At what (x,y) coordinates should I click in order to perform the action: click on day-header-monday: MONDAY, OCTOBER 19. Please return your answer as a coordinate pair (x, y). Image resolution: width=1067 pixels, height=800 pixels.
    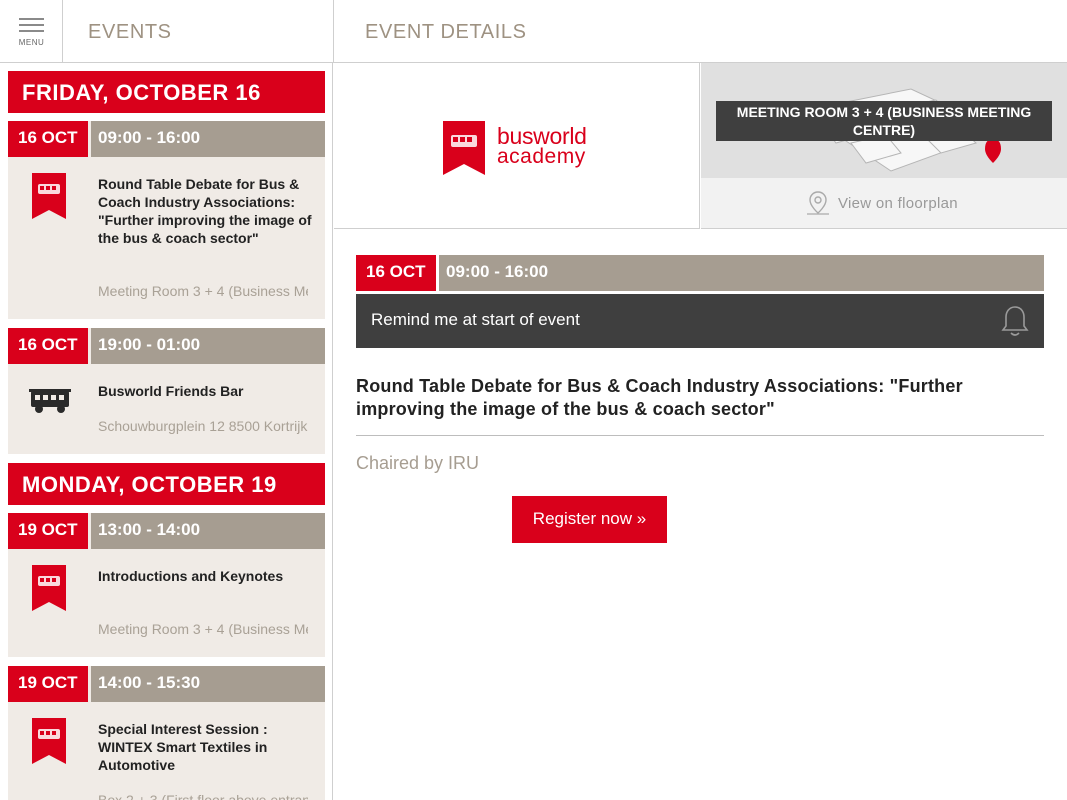
    Looking at the image, I should click on (166, 484).